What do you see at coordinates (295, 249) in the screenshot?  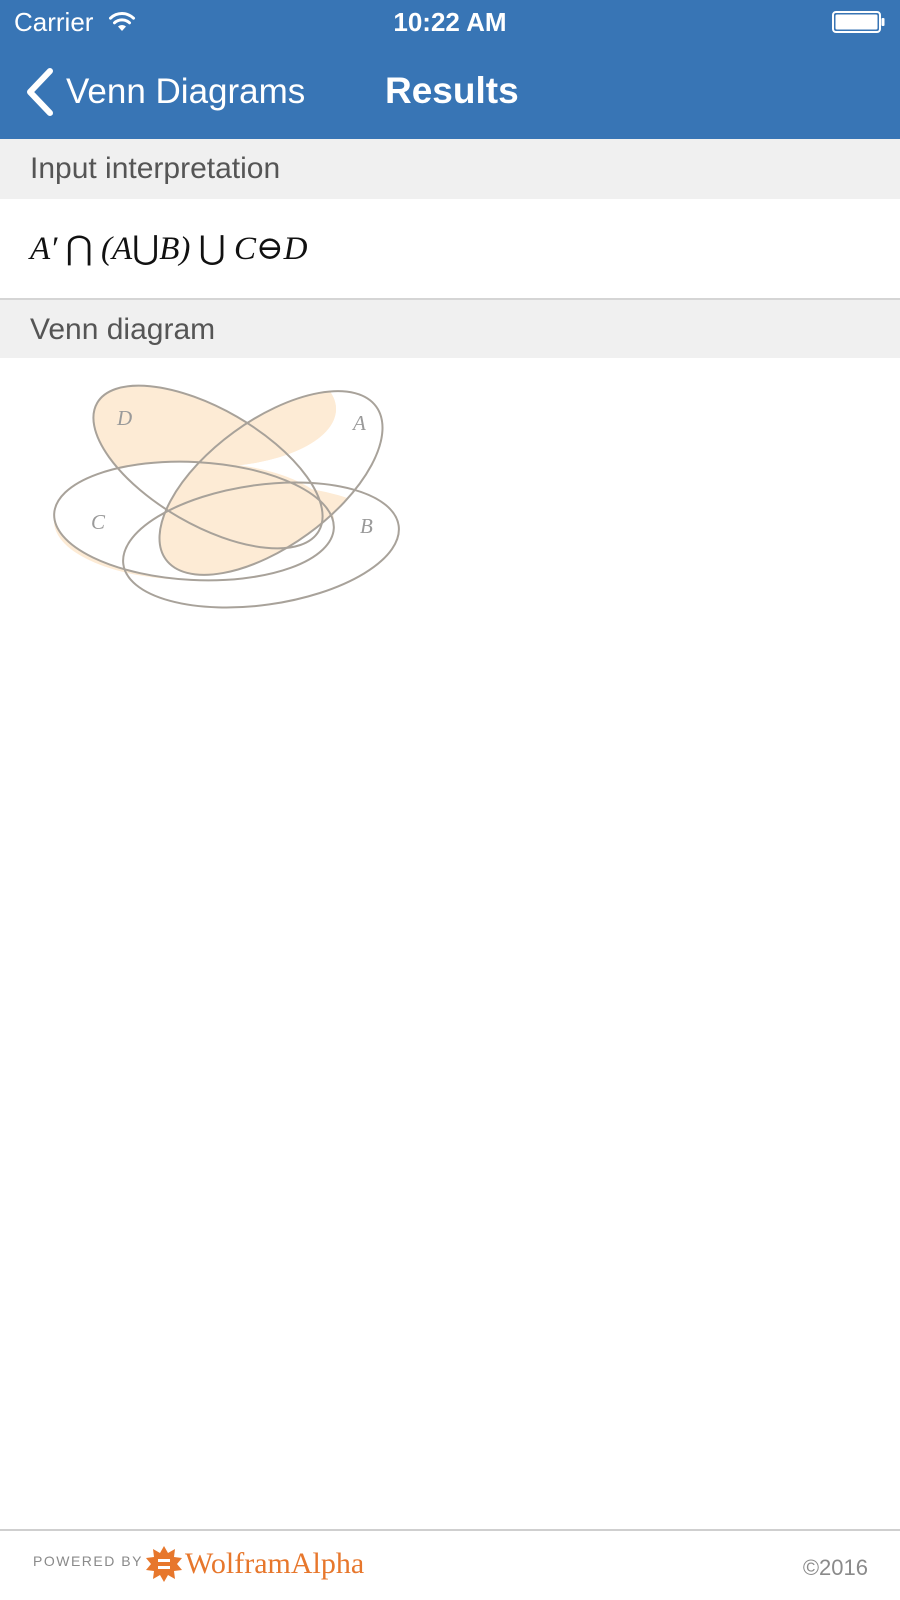 I see `formula-term: D` at bounding box center [295, 249].